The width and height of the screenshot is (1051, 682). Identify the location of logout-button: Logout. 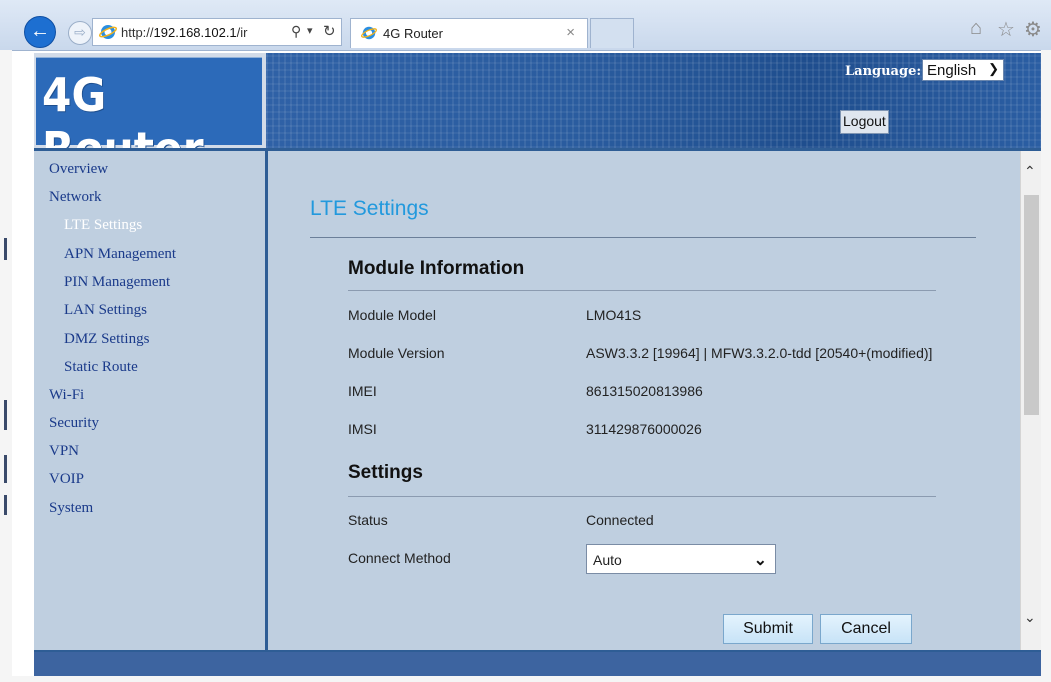
(864, 122).